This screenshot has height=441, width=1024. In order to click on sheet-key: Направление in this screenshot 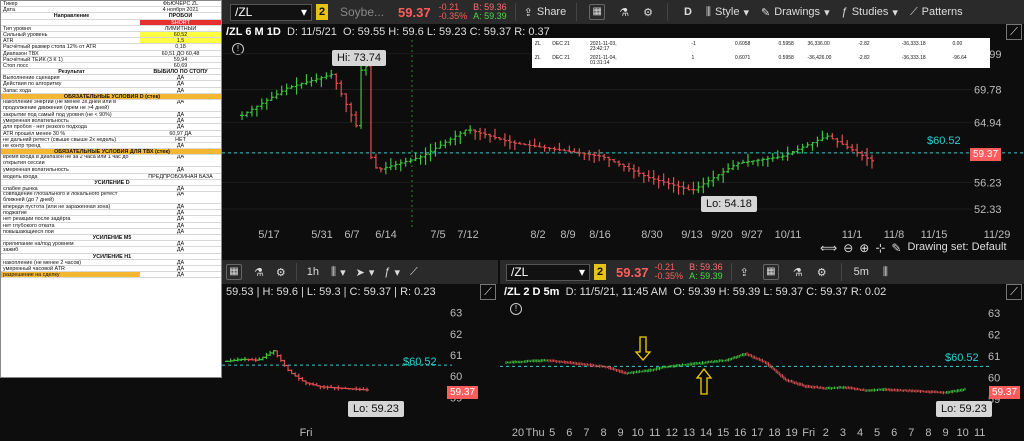, I will do `click(71, 16)`.